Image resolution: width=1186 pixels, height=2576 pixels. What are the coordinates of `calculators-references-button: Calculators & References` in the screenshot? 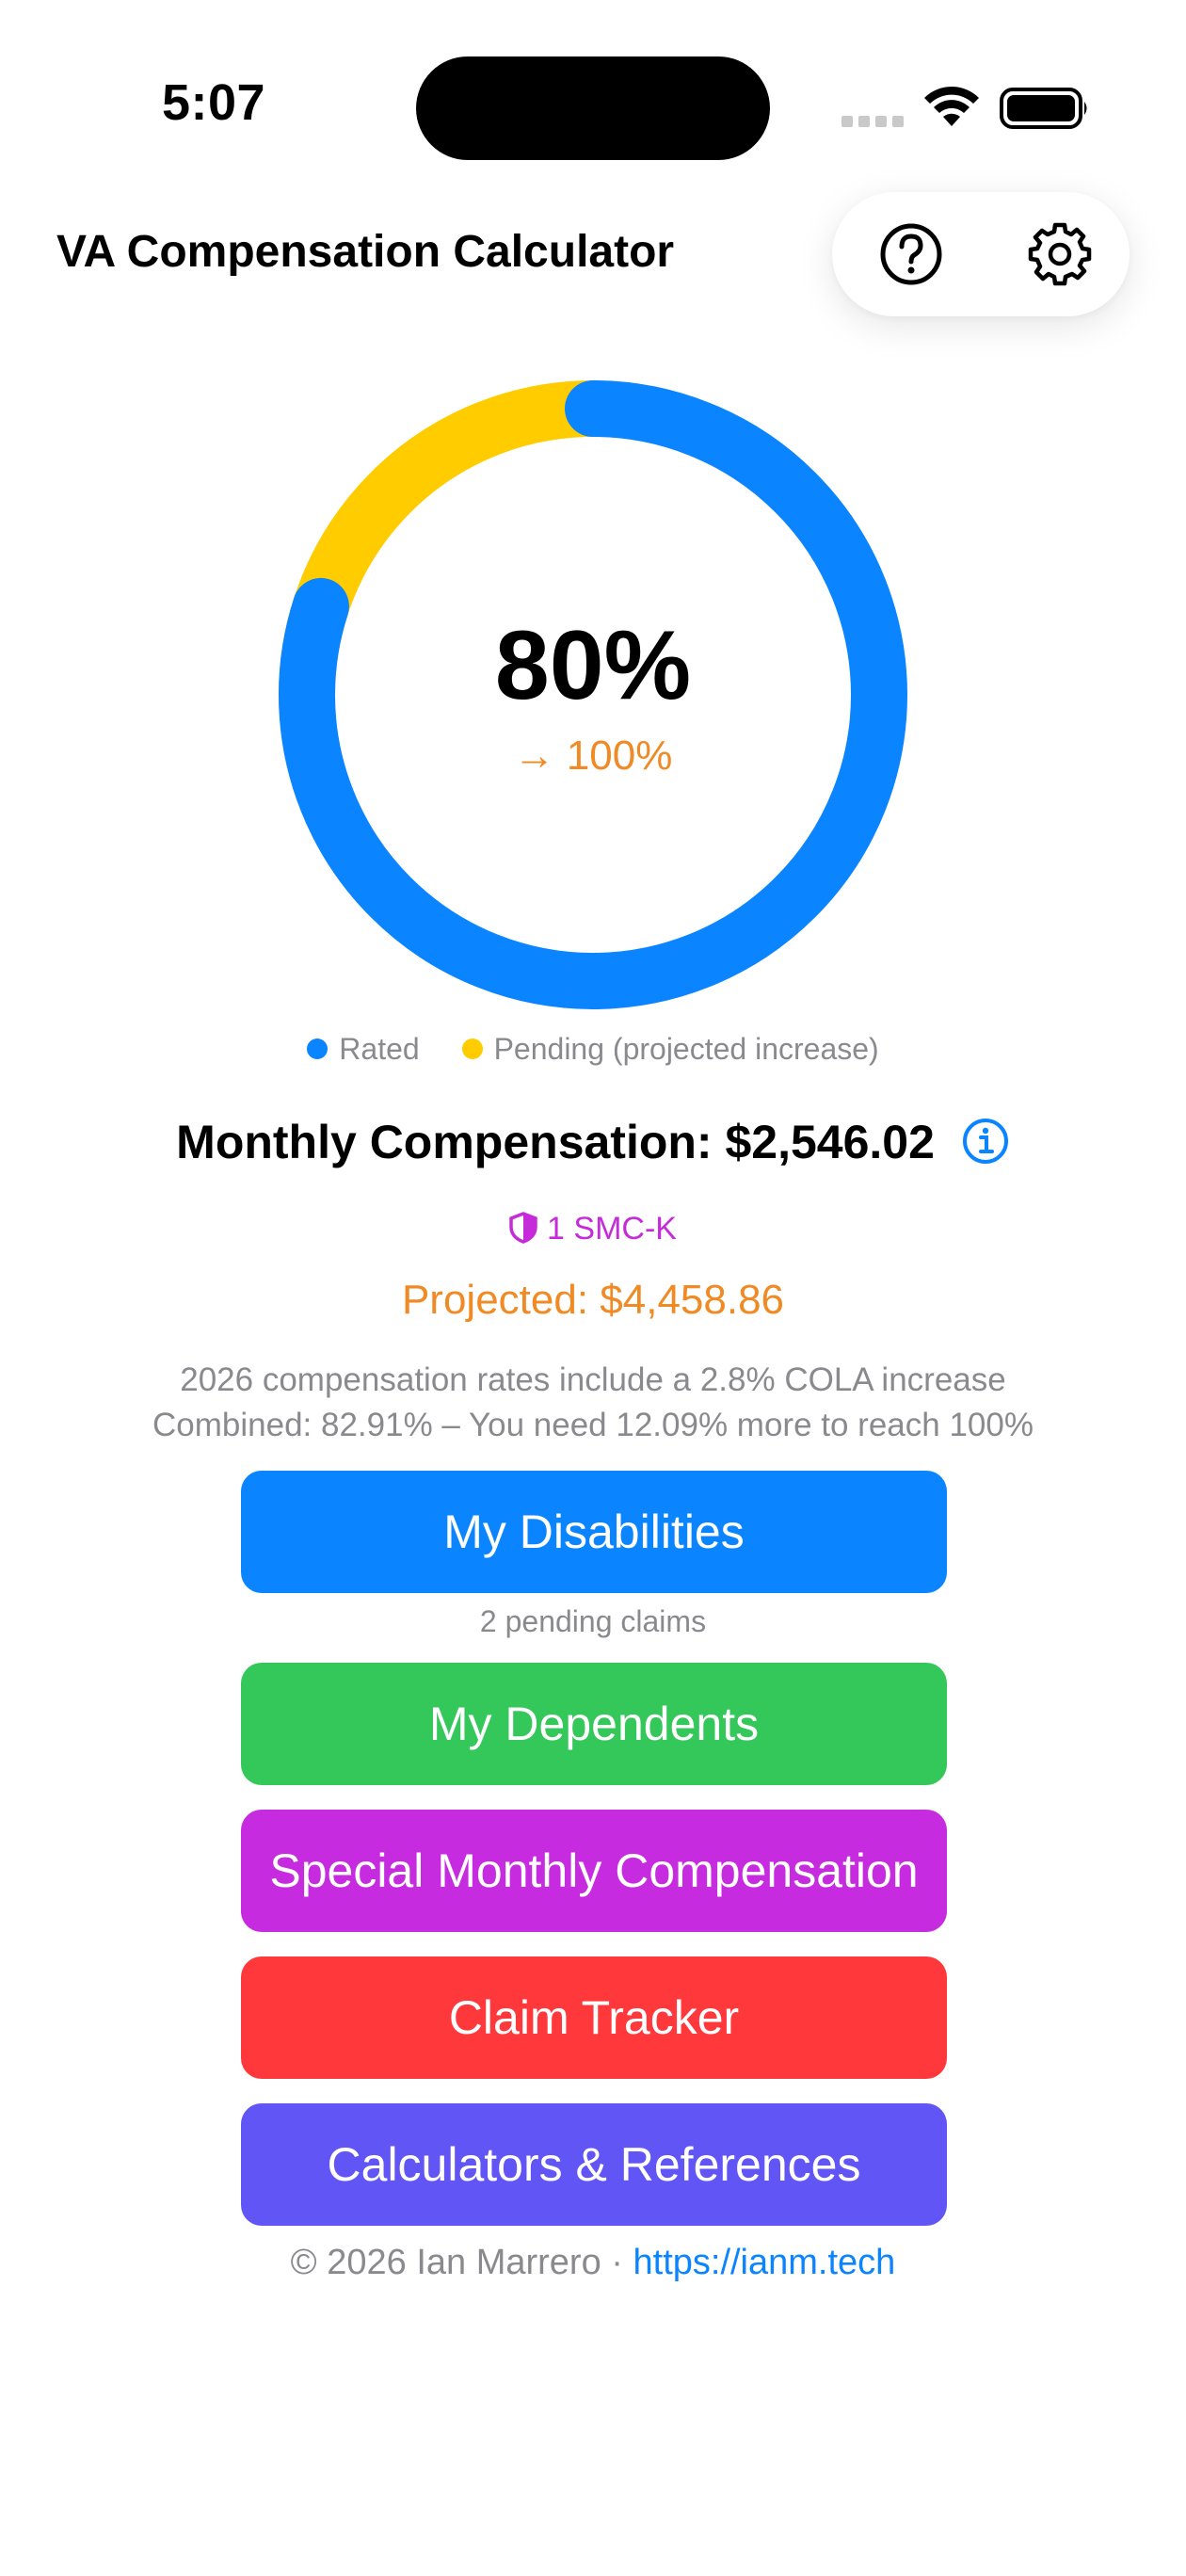 It's located at (594, 2164).